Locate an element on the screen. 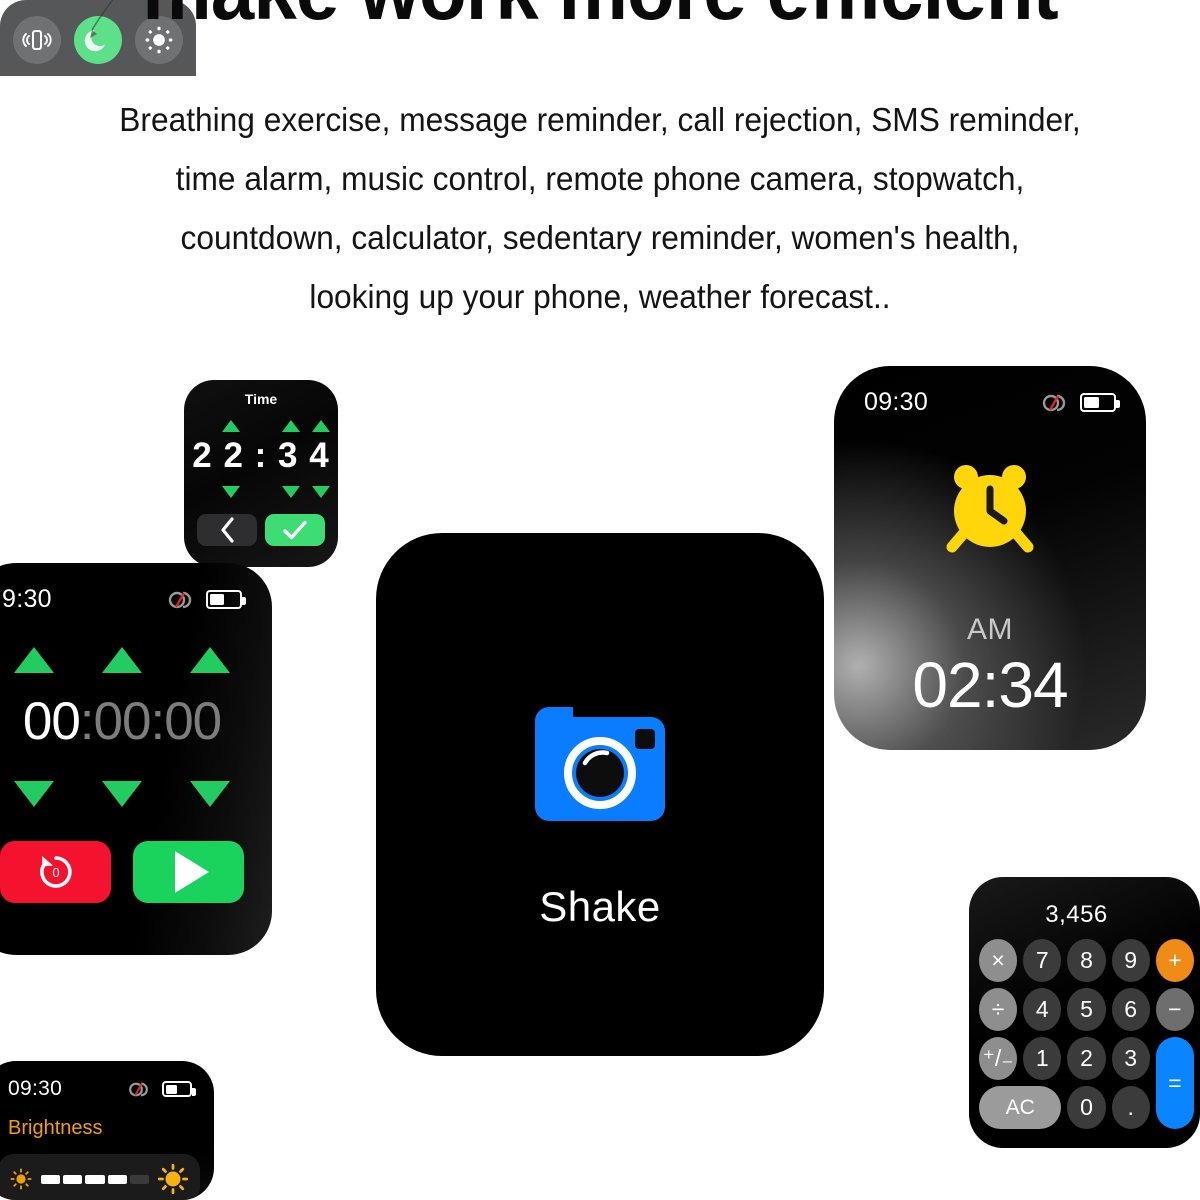  hour-up-button is located at coordinates (231, 426).